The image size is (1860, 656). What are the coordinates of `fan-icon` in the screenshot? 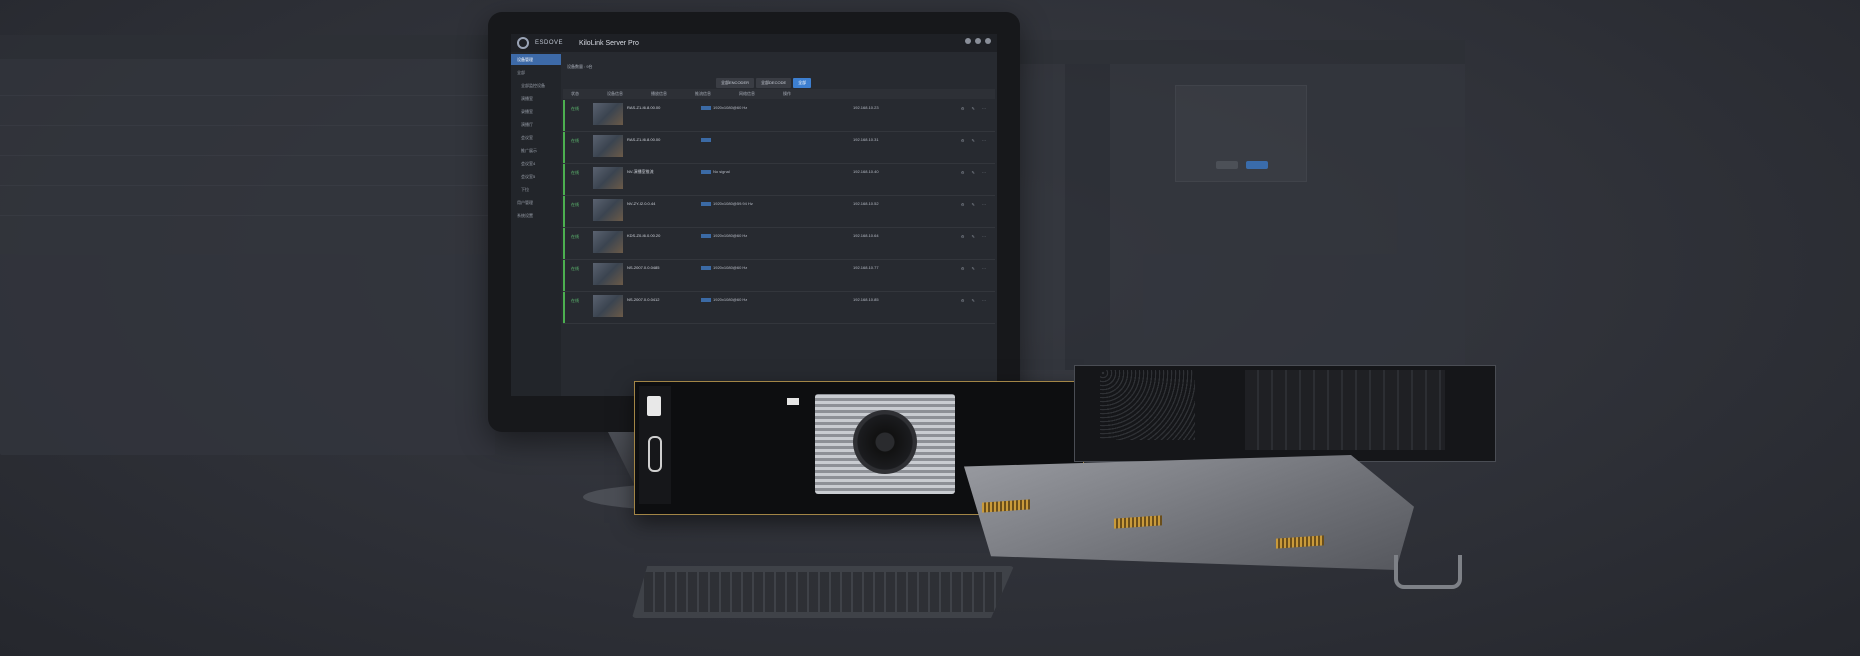 It's located at (885, 442).